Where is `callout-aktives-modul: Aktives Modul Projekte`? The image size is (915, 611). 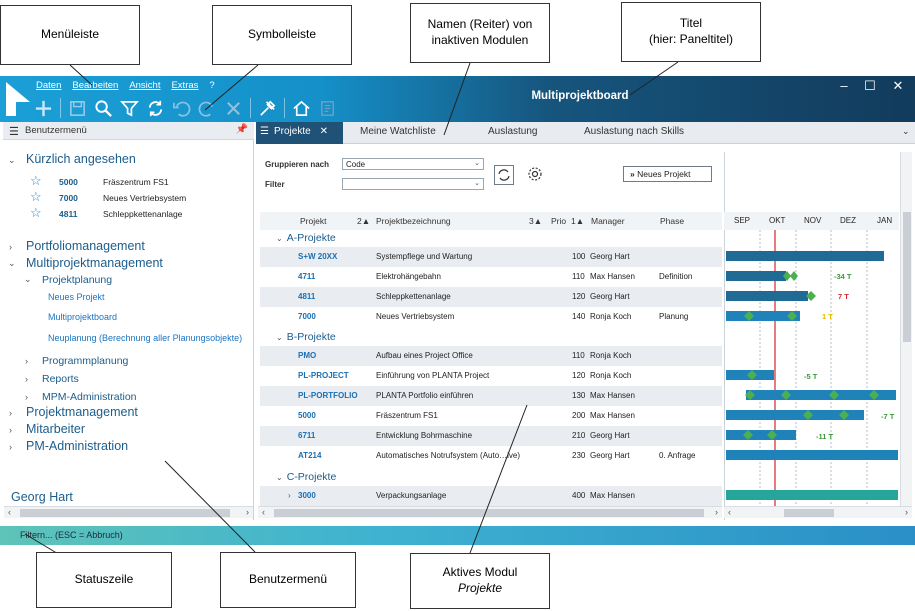 callout-aktives-modul: Aktives Modul Projekte is located at coordinates (480, 581).